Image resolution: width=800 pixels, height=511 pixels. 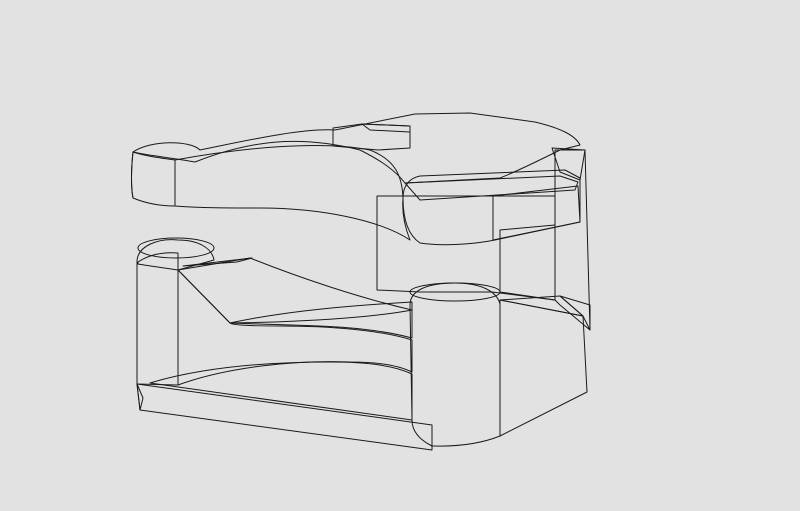 What do you see at coordinates (455, 364) in the screenshot?
I see `right-post` at bounding box center [455, 364].